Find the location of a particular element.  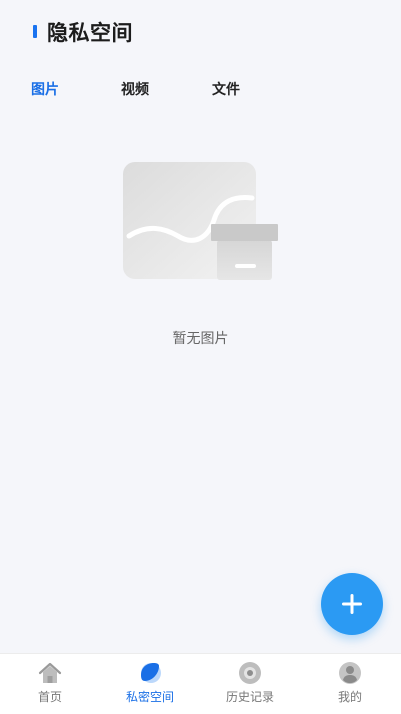

empty-state-text: 暂无图片 is located at coordinates (200, 339).